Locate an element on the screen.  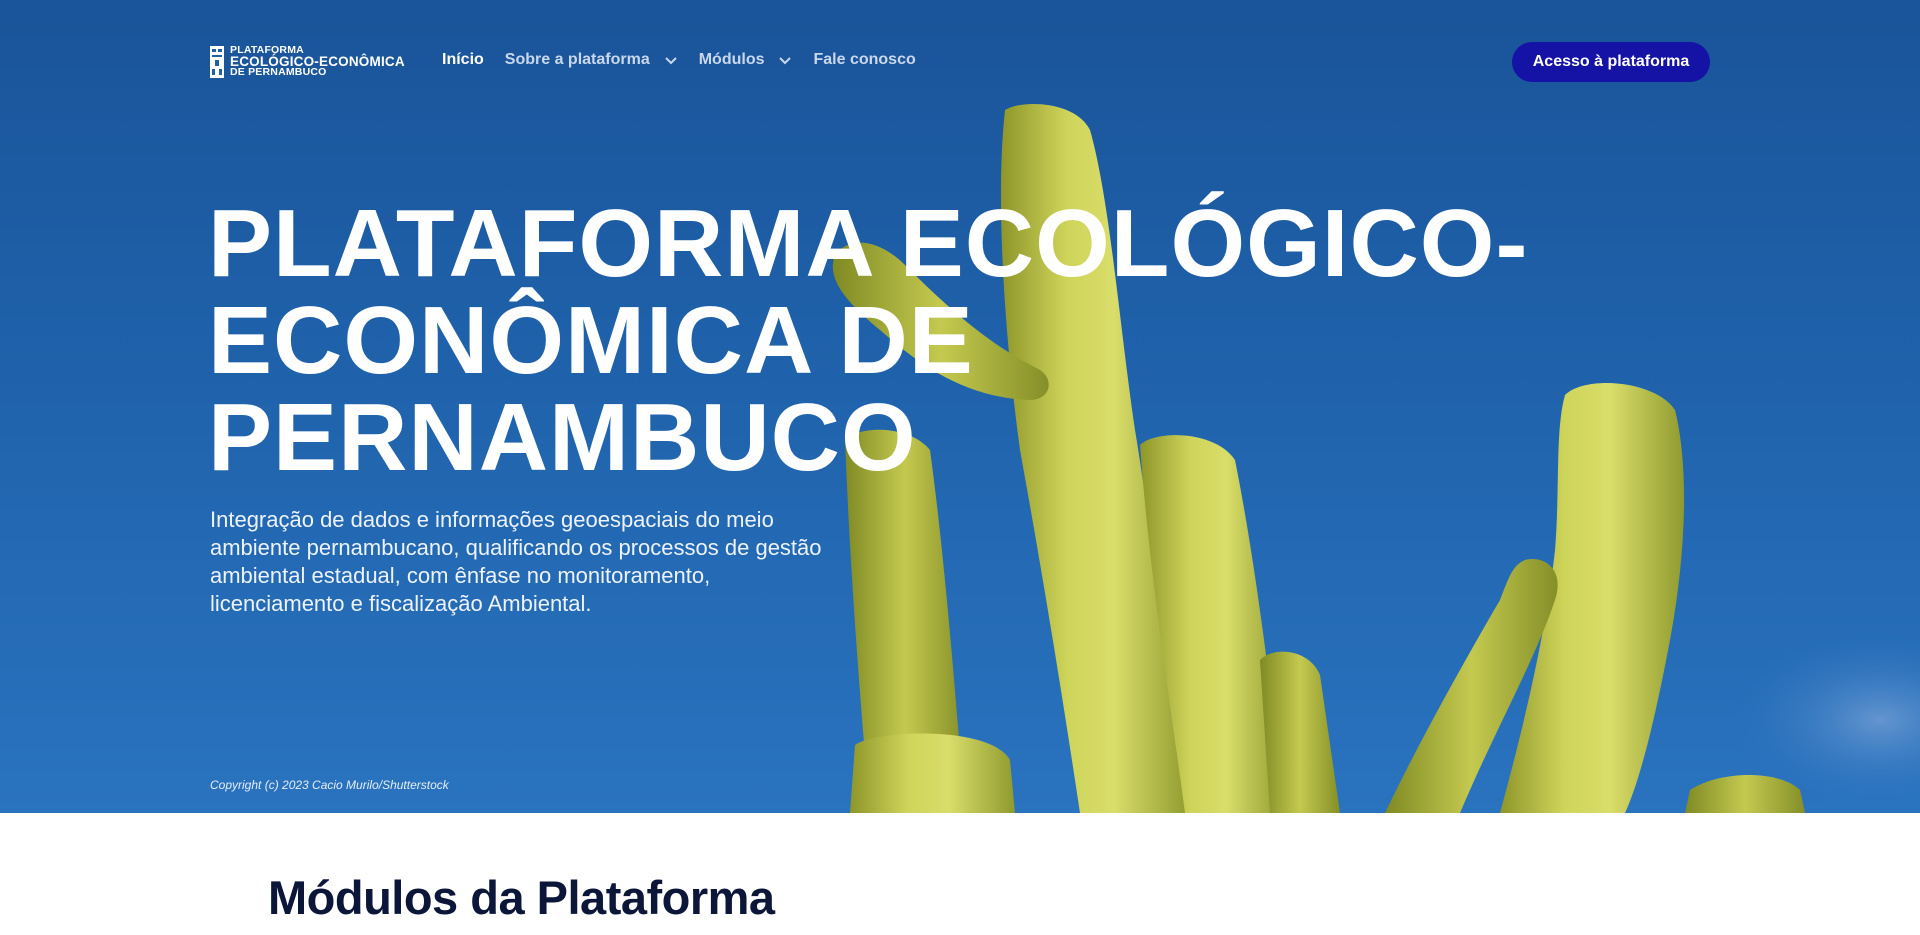
nav-item-label: Fale conosco is located at coordinates (864, 59).